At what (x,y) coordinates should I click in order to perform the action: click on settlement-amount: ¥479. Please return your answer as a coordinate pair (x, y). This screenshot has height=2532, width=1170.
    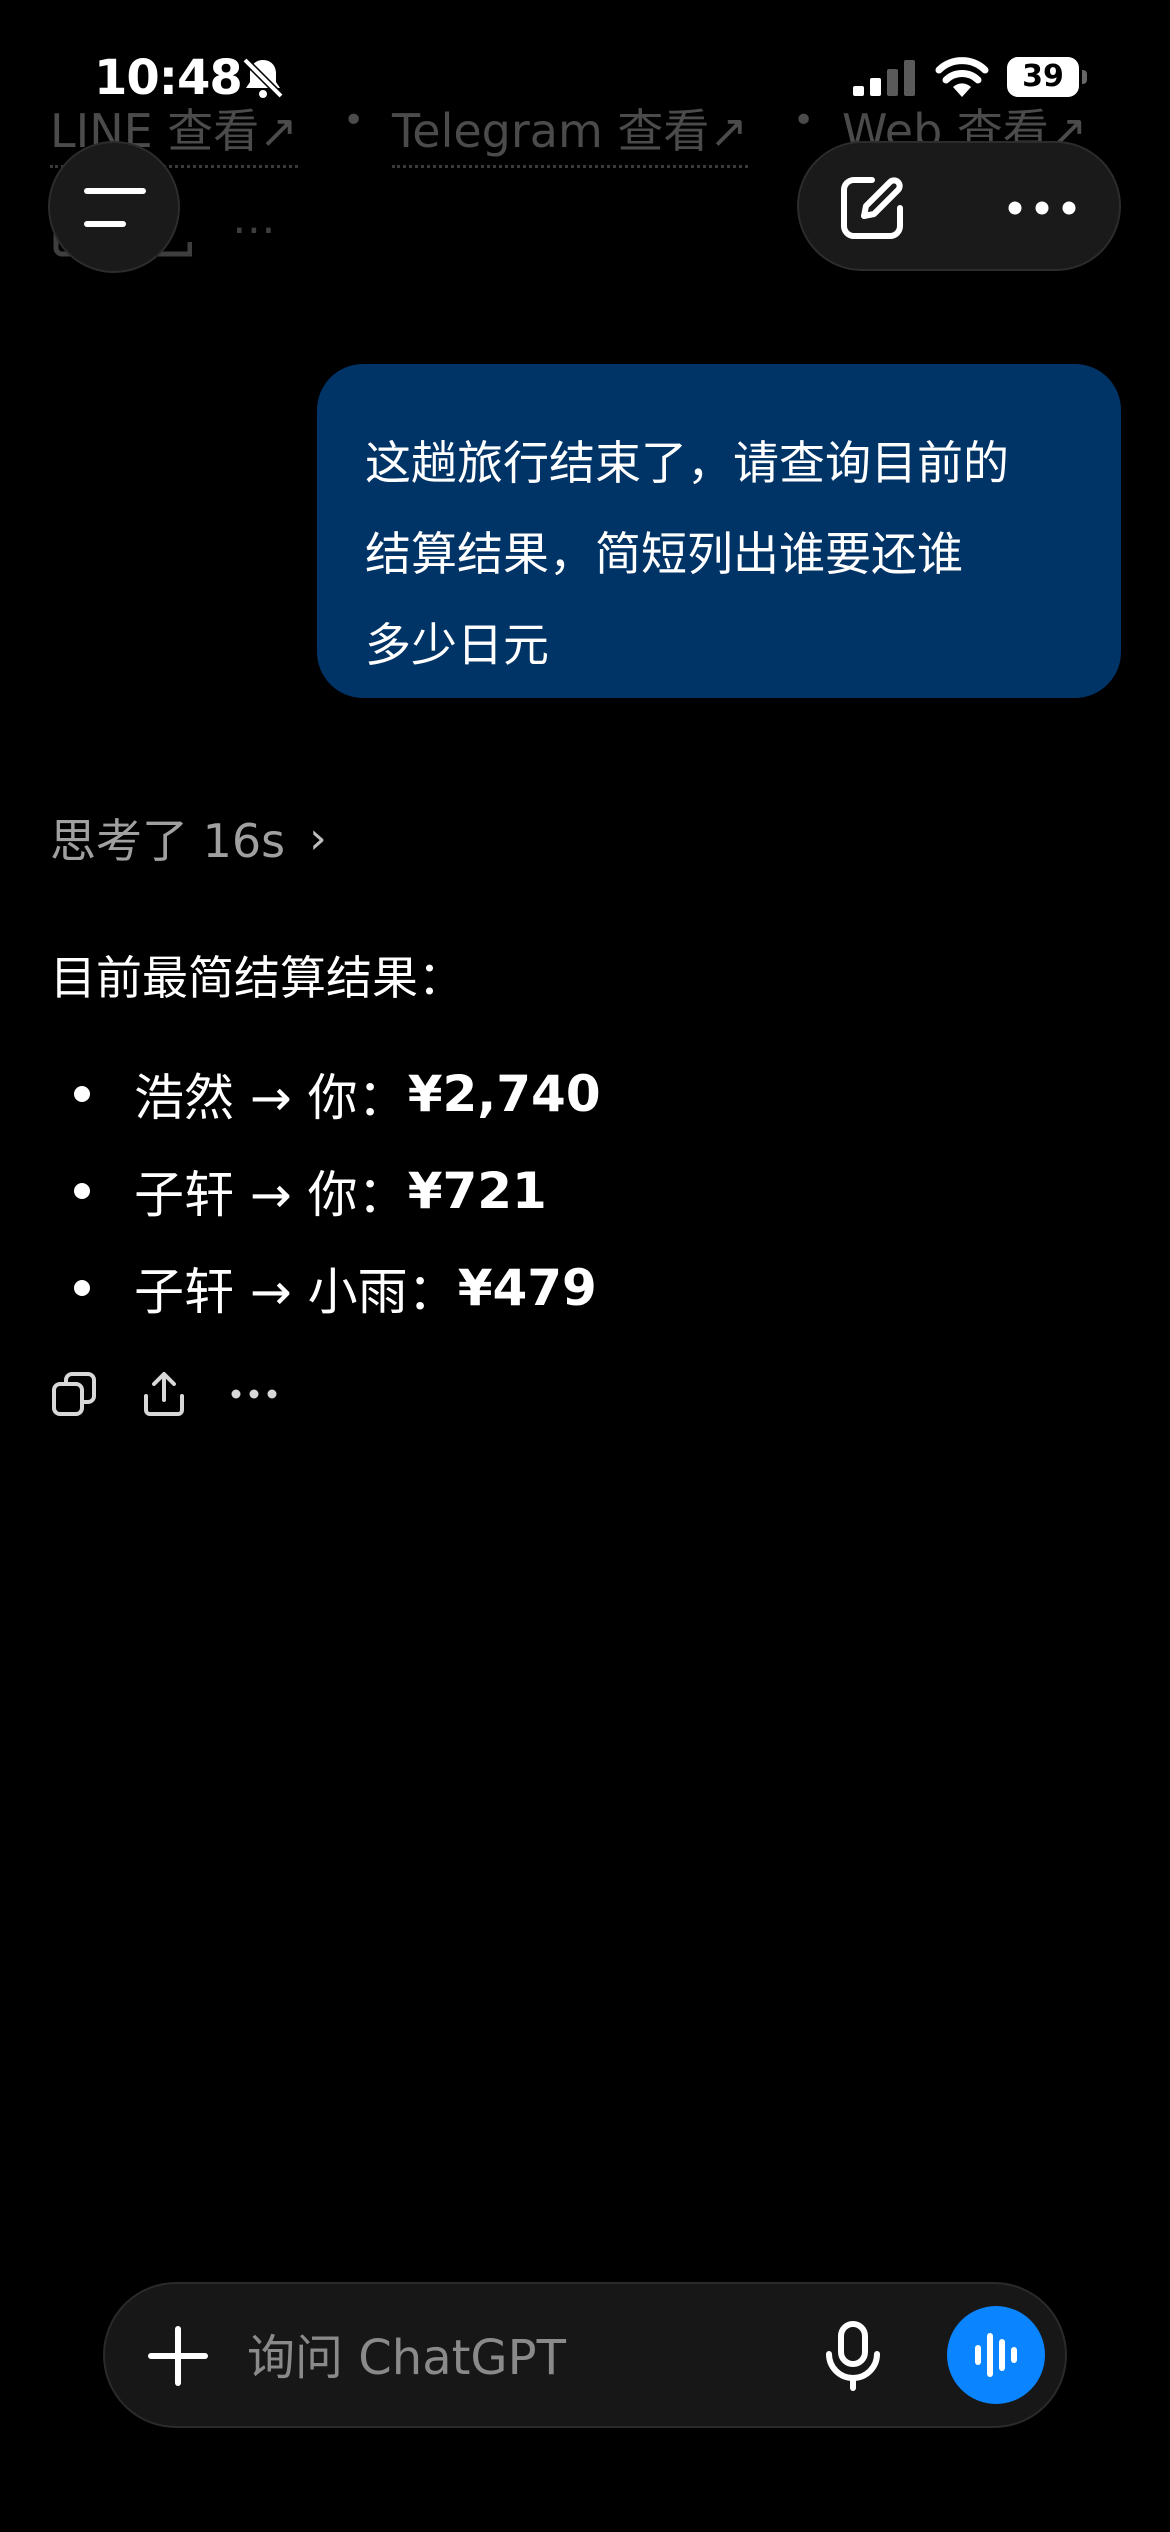
    Looking at the image, I should click on (527, 1288).